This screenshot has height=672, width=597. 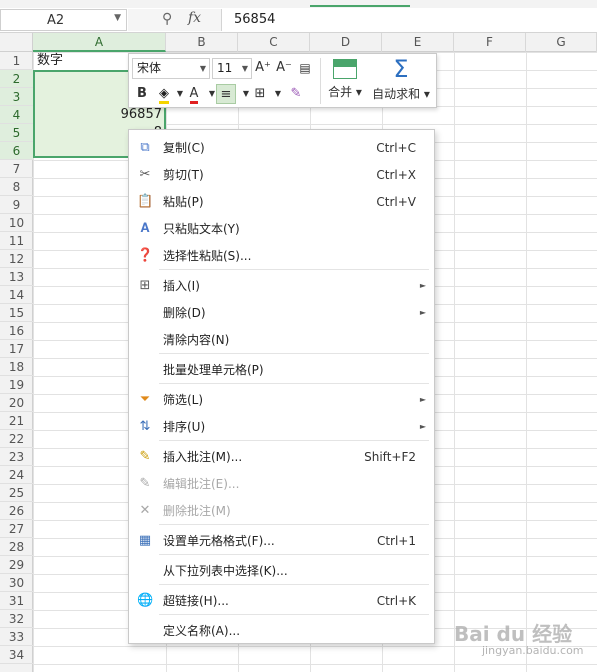 I want to click on column-header-f: F, so click(x=490, y=42).